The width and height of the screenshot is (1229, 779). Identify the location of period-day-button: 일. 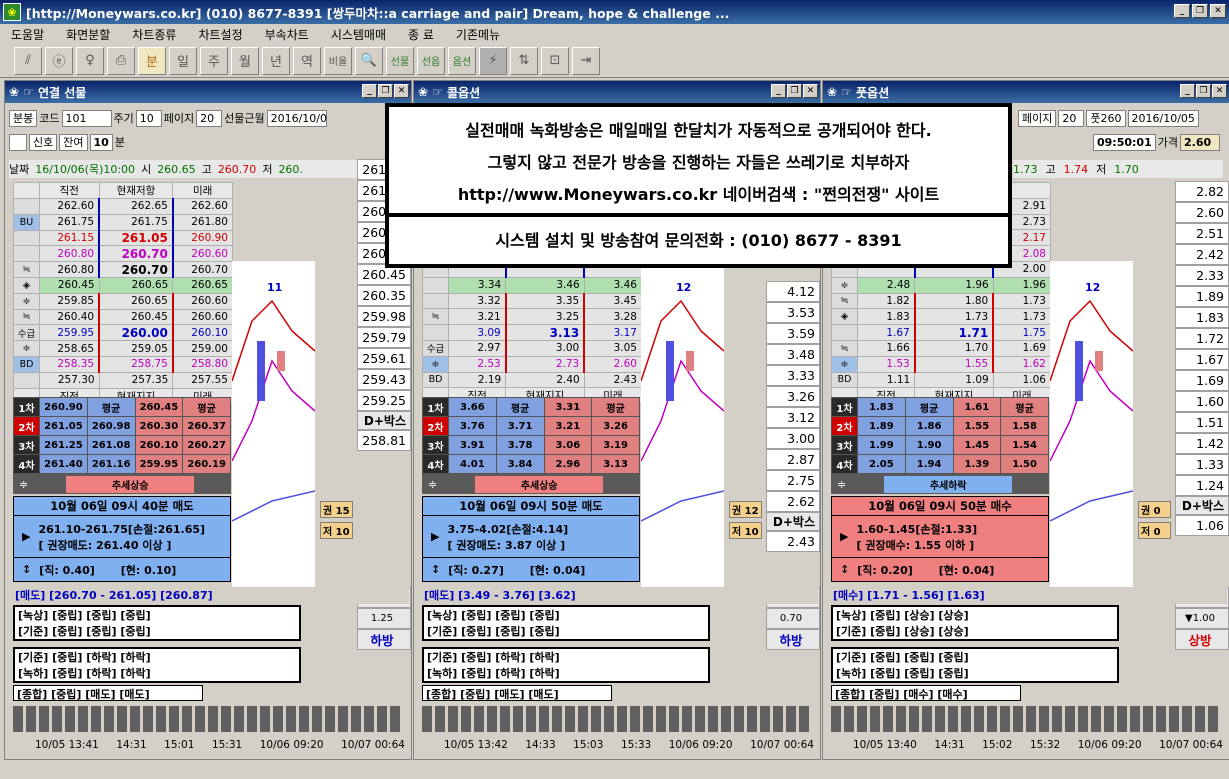
(183, 60).